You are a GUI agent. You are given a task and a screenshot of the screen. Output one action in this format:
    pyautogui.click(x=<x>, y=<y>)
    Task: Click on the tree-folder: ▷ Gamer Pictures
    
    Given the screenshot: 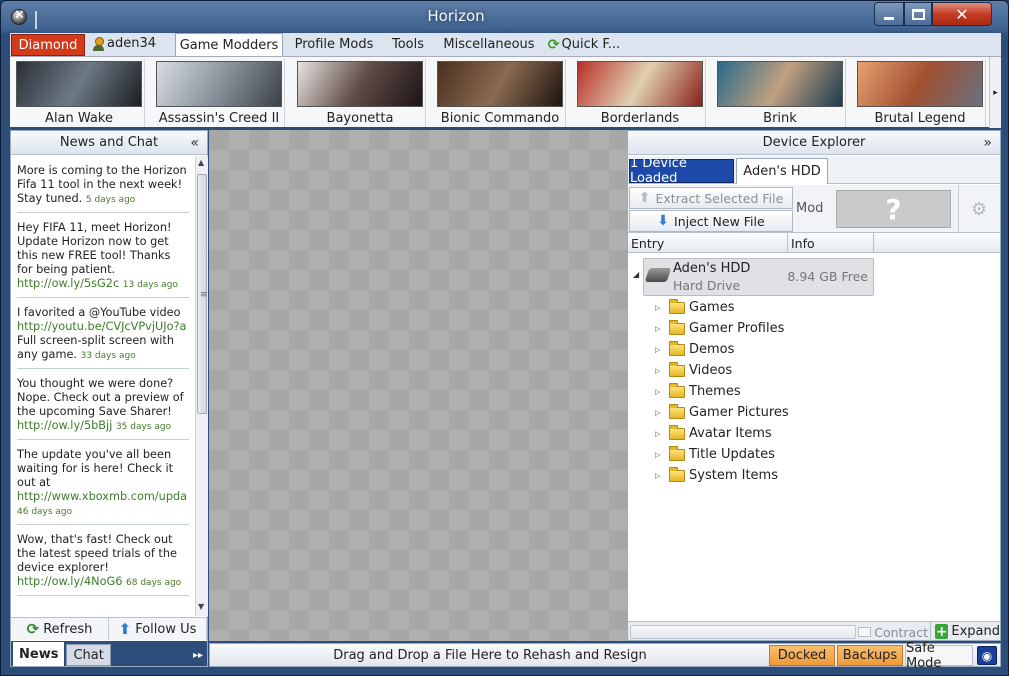 What is the action you would take?
    pyautogui.click(x=722, y=412)
    